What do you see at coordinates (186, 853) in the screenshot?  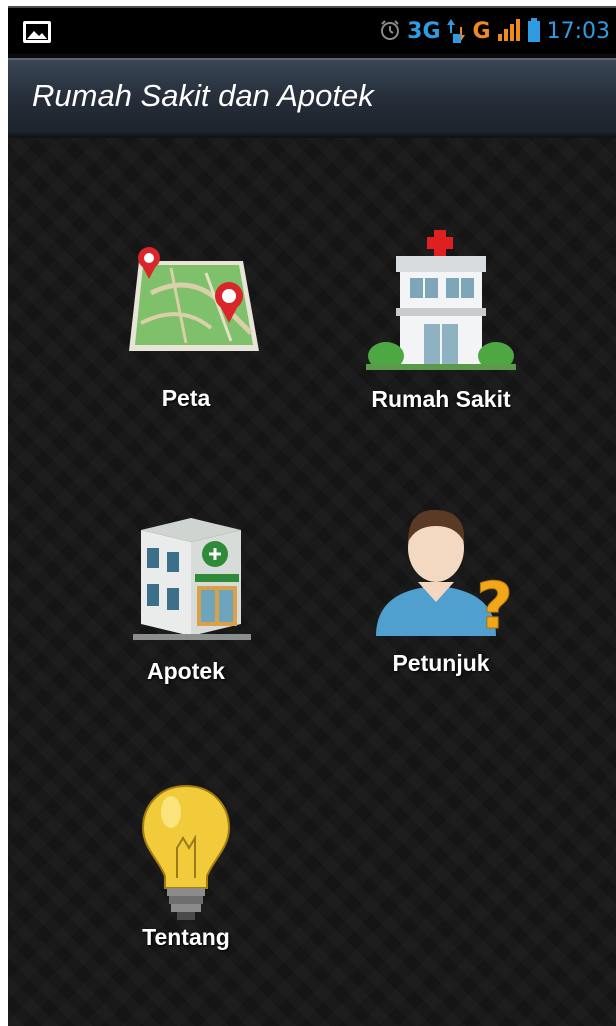 I see `lightbulb-icon` at bounding box center [186, 853].